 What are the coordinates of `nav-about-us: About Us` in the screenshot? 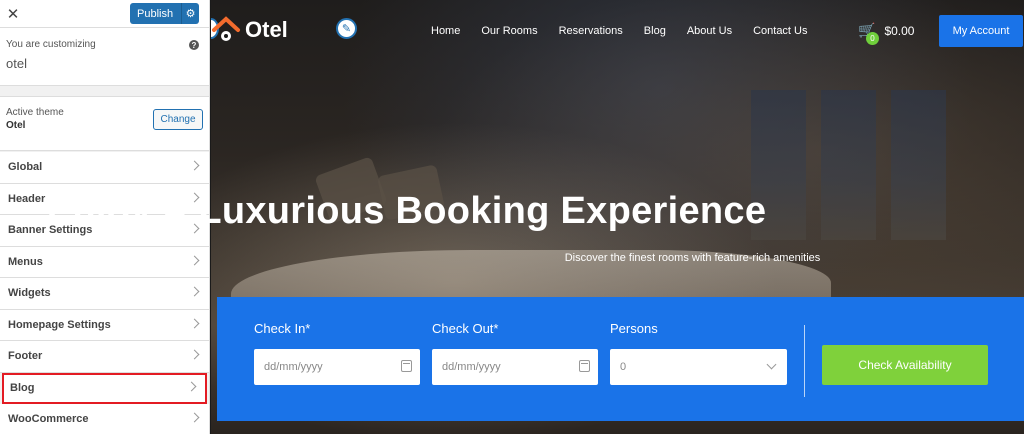 It's located at (709, 31).